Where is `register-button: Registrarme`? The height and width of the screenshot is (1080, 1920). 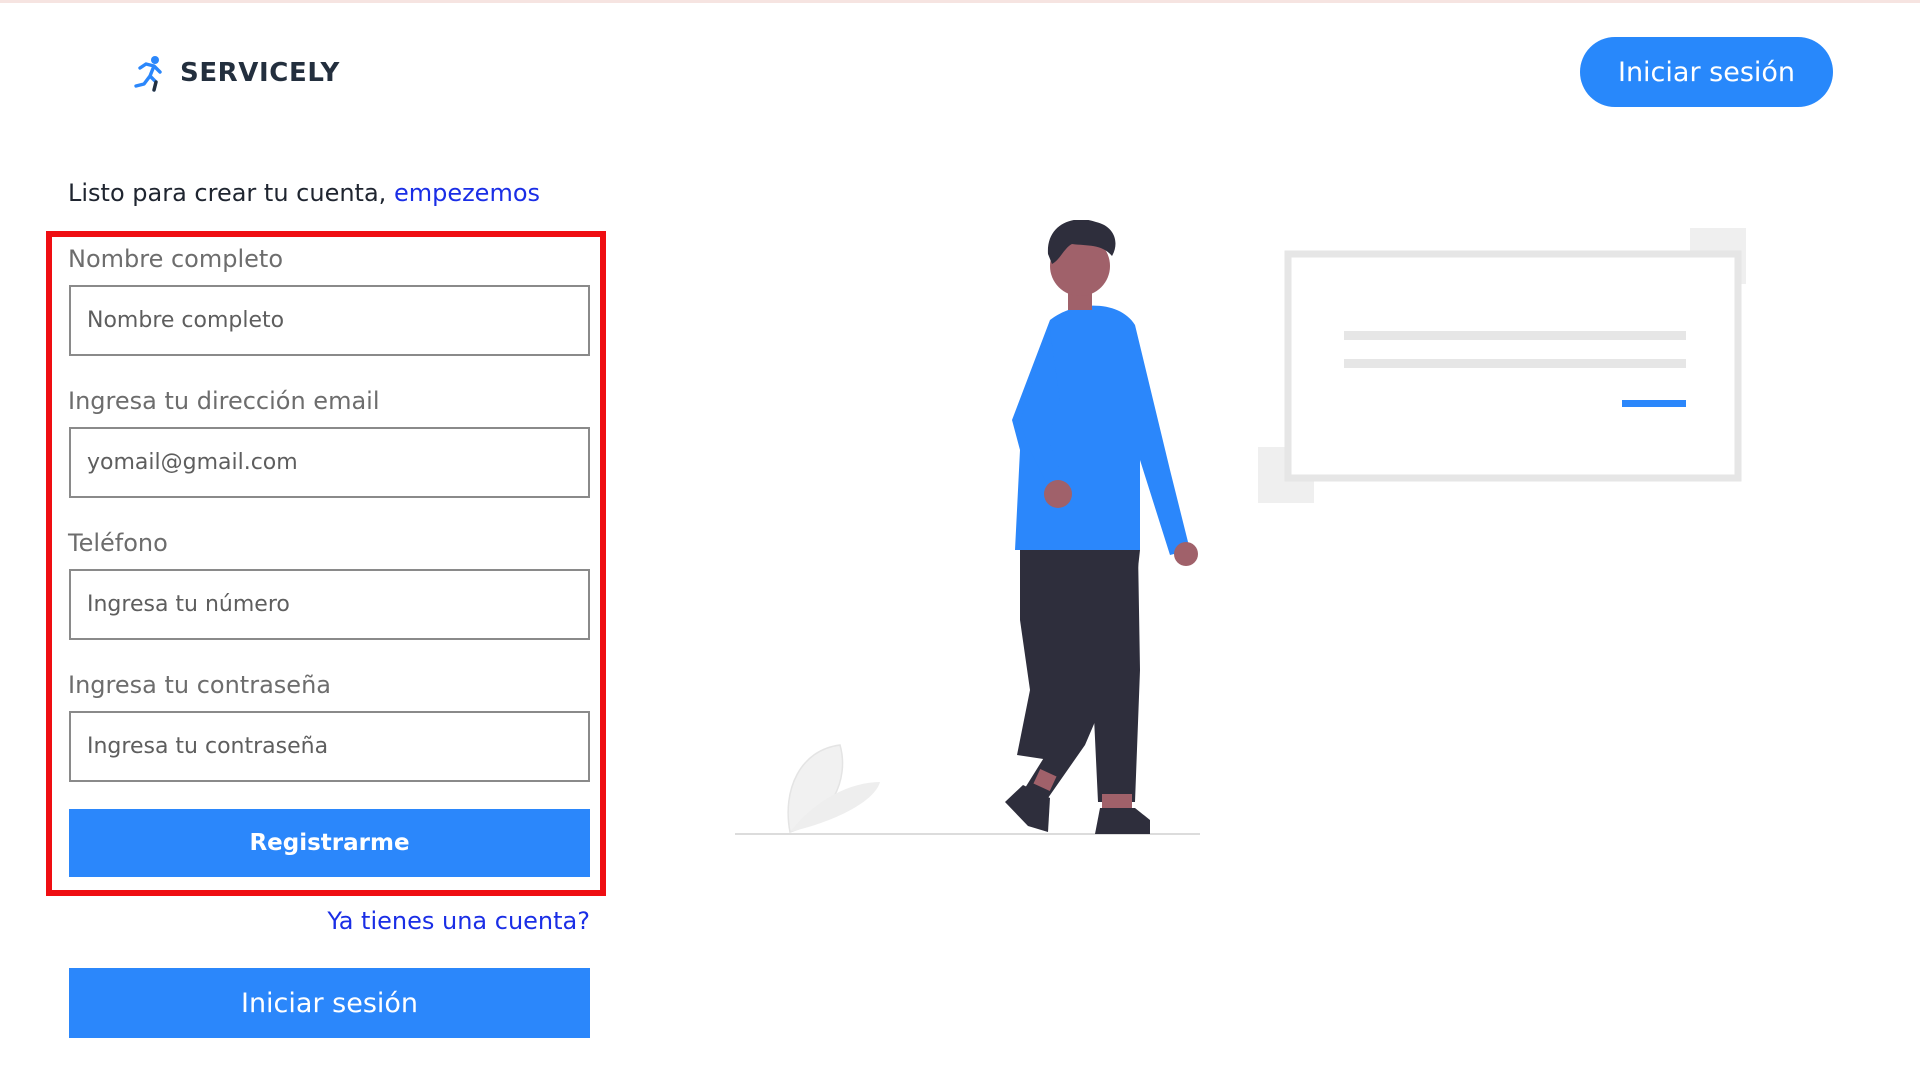
register-button: Registrarme is located at coordinates (329, 843).